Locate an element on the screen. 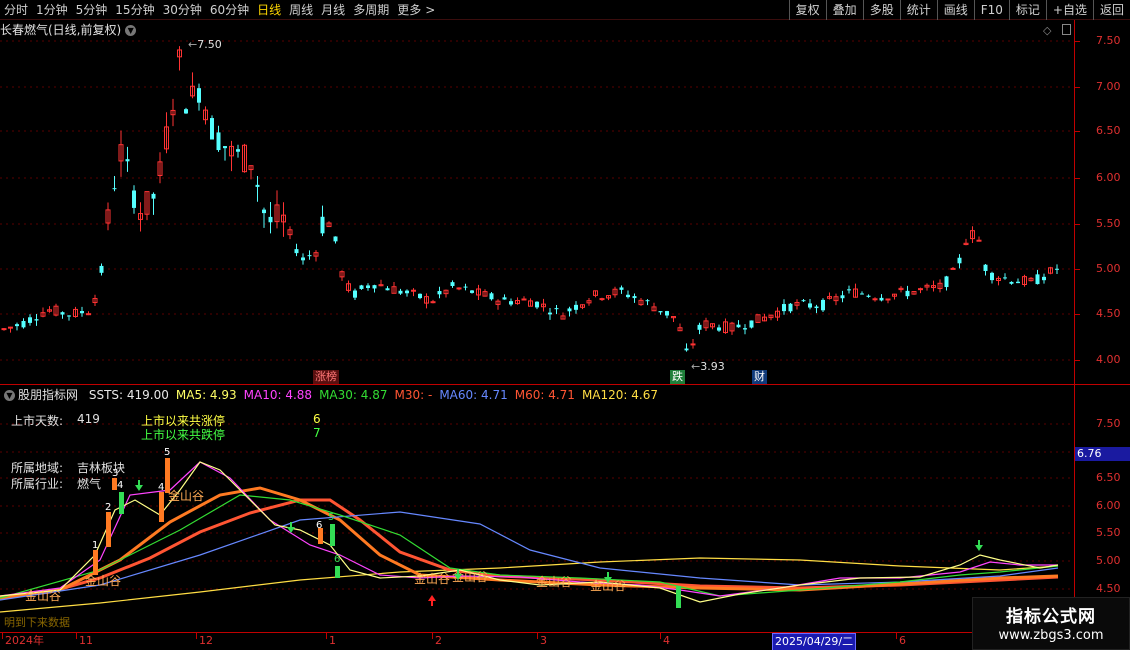 The width and height of the screenshot is (1130, 650). period-tab-9: 多周期 is located at coordinates (371, 10).